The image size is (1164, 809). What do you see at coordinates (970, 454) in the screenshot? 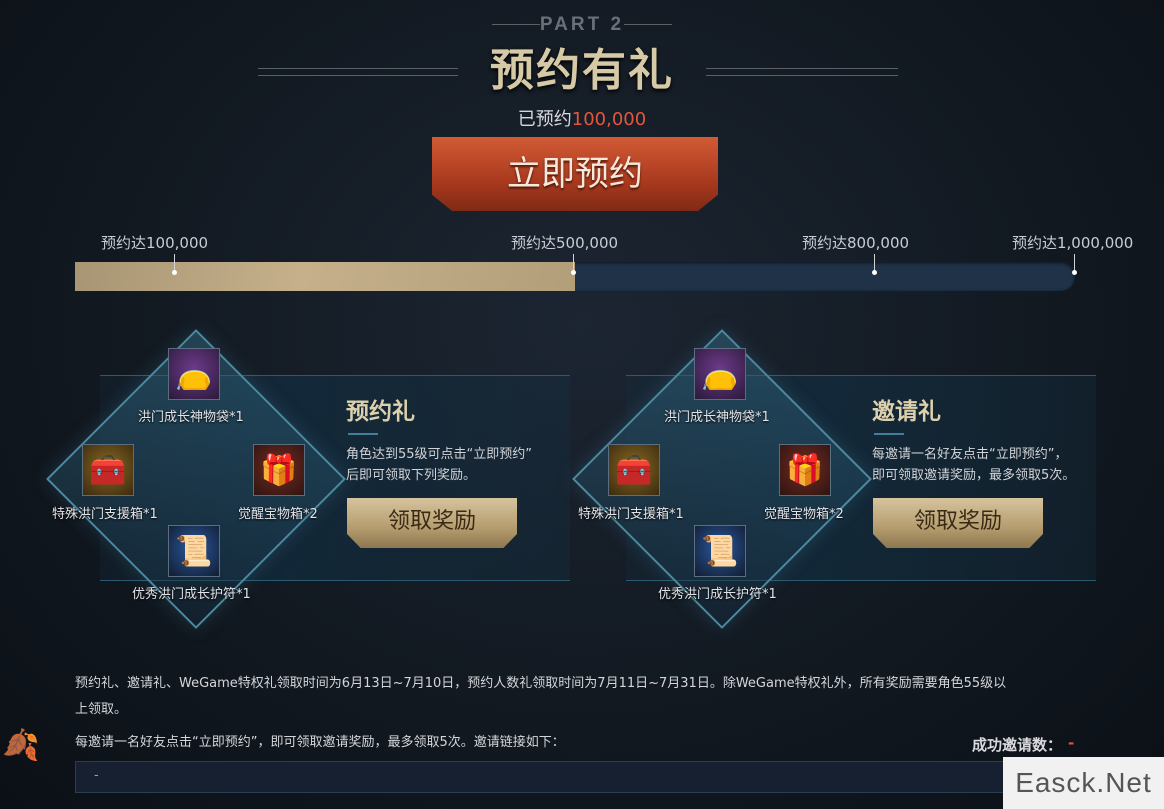
I see `panel-desc-line: 每邀请一名好友点击“立即预约”，` at bounding box center [970, 454].